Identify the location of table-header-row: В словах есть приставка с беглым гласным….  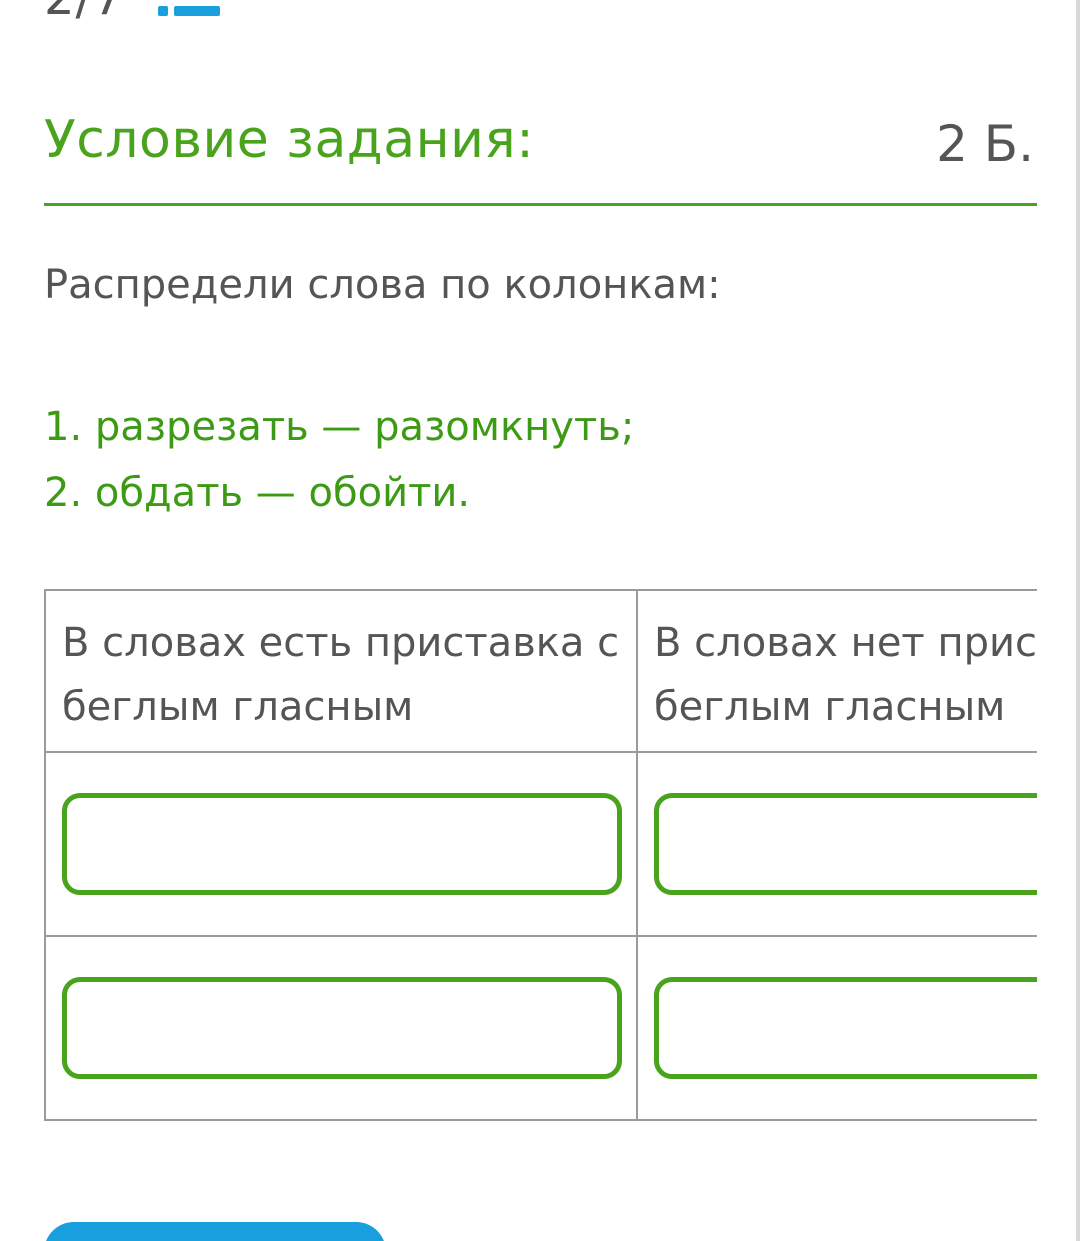
(540, 671).